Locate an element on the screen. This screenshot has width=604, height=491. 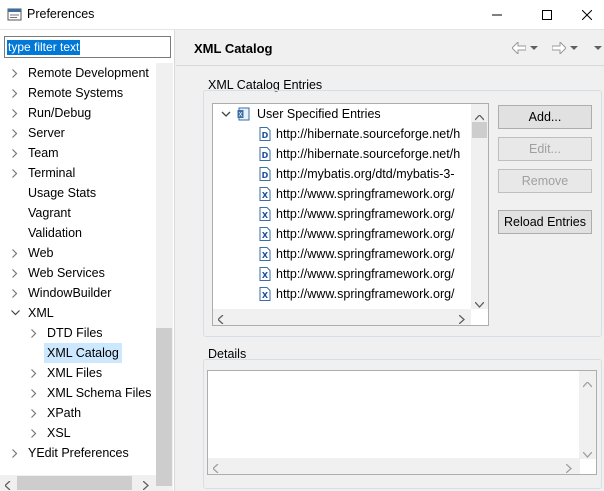
menu-chevron-icon is located at coordinates (598, 47).